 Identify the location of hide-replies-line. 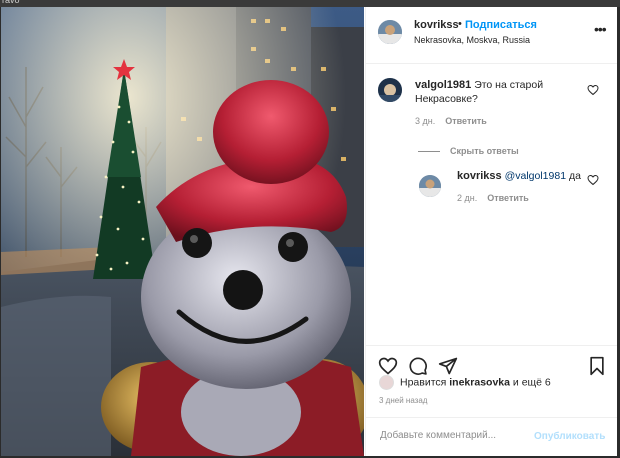
(429, 152).